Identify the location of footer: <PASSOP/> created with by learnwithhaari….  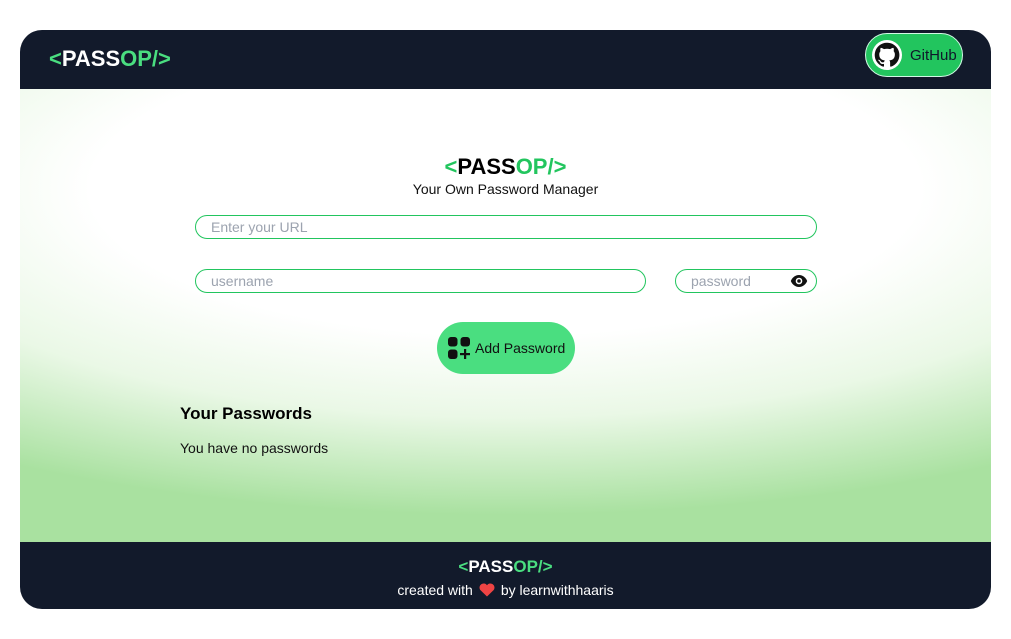
(505, 575).